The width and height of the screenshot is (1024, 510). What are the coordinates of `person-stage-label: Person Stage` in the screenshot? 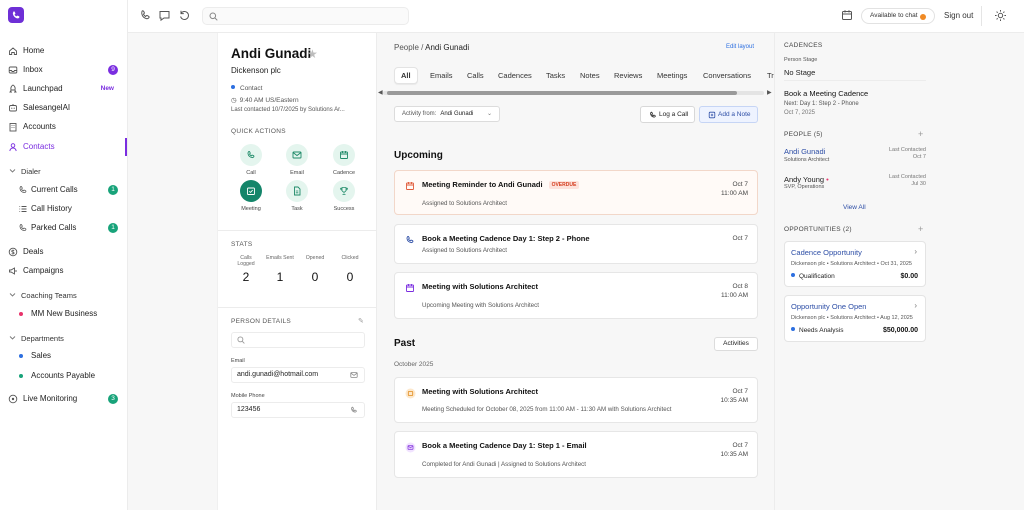 It's located at (801, 60).